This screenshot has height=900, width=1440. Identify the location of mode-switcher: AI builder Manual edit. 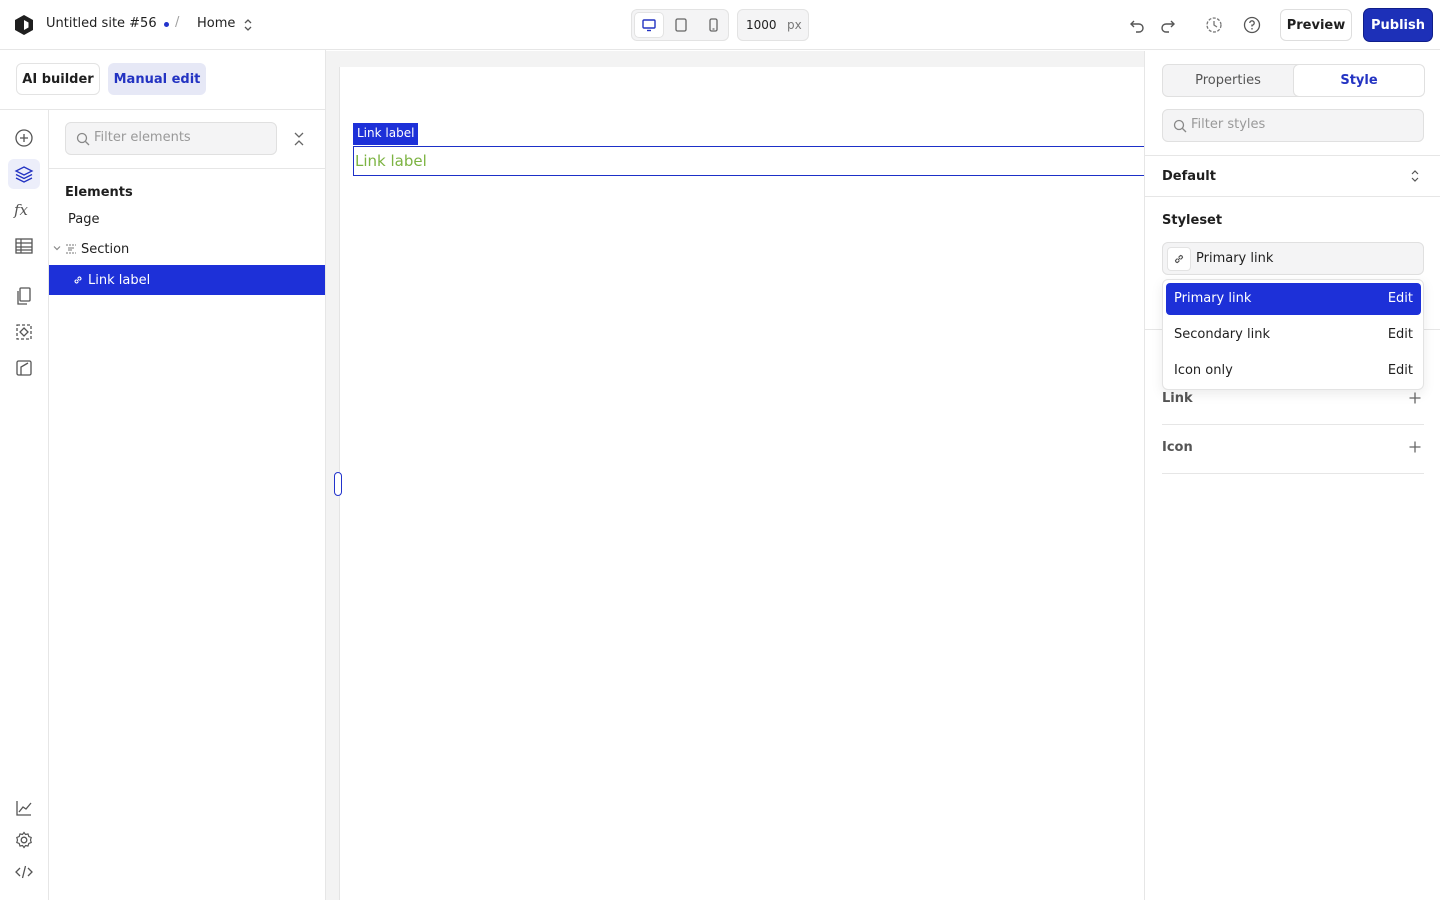
(163, 80).